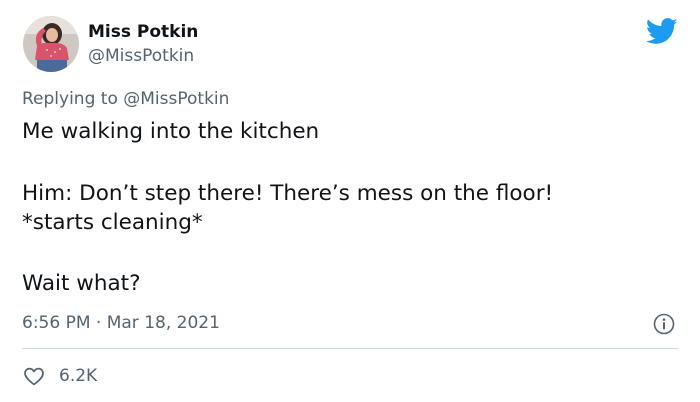 The width and height of the screenshot is (700, 402). I want to click on twitter-bird-icon, so click(661, 31).